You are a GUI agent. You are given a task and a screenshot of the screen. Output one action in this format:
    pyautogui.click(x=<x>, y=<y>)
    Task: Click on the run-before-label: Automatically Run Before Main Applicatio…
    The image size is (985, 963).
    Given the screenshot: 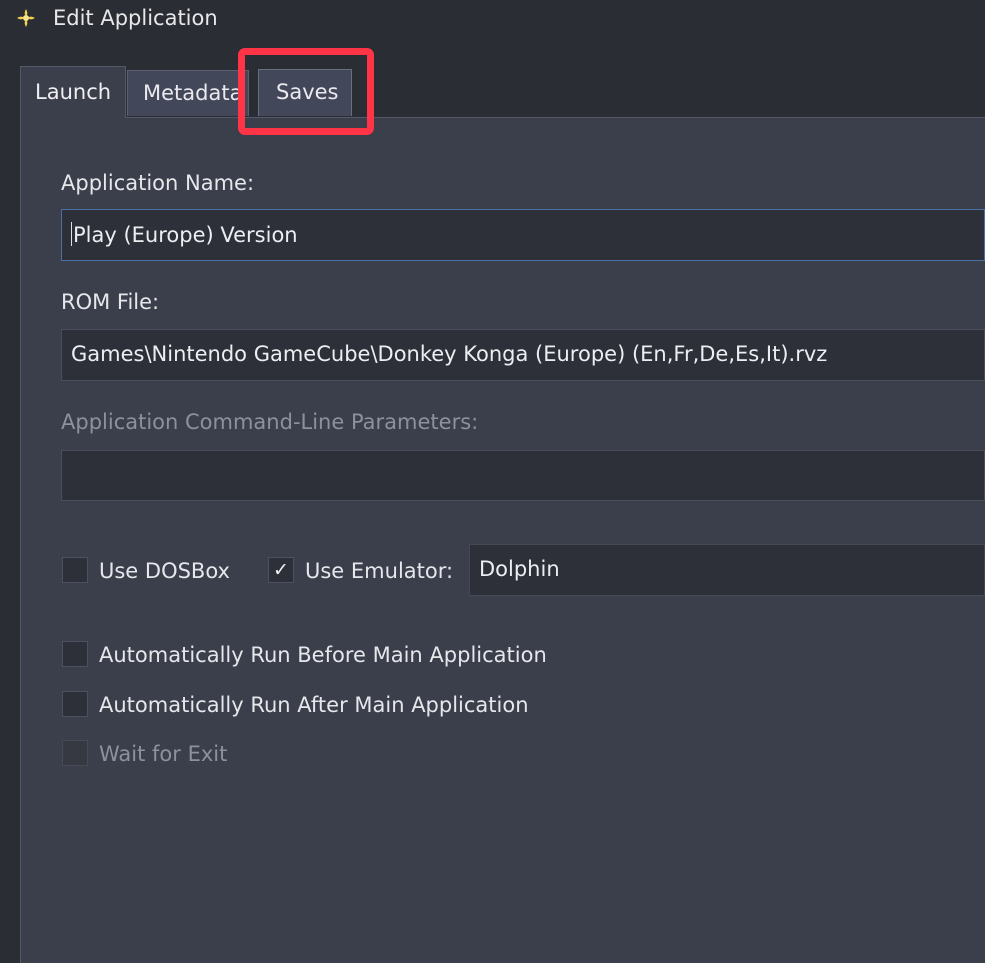 What is the action you would take?
    pyautogui.click(x=323, y=655)
    